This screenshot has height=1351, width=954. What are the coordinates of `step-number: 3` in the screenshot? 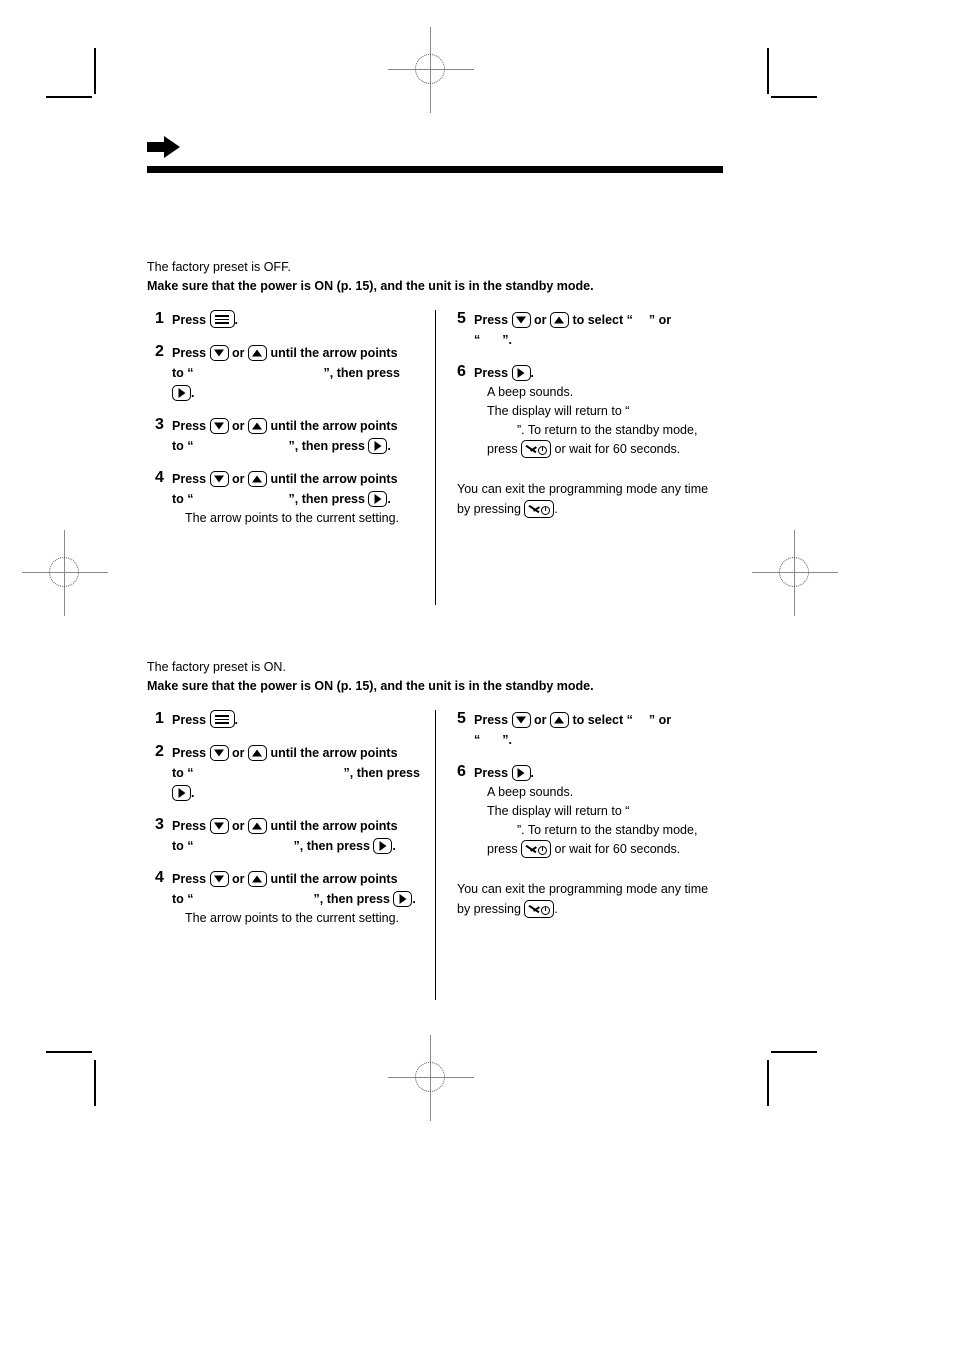 It's located at (159, 824).